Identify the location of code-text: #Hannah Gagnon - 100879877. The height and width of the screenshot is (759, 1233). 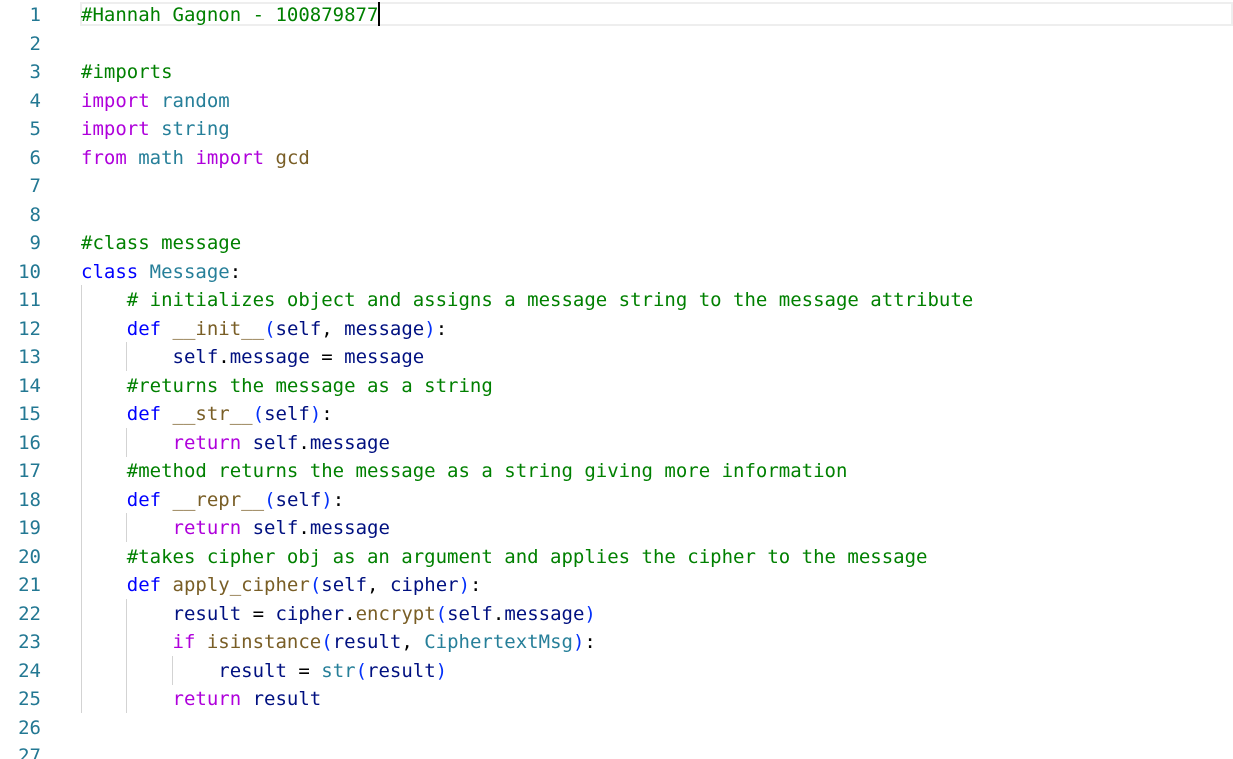
(231, 15).